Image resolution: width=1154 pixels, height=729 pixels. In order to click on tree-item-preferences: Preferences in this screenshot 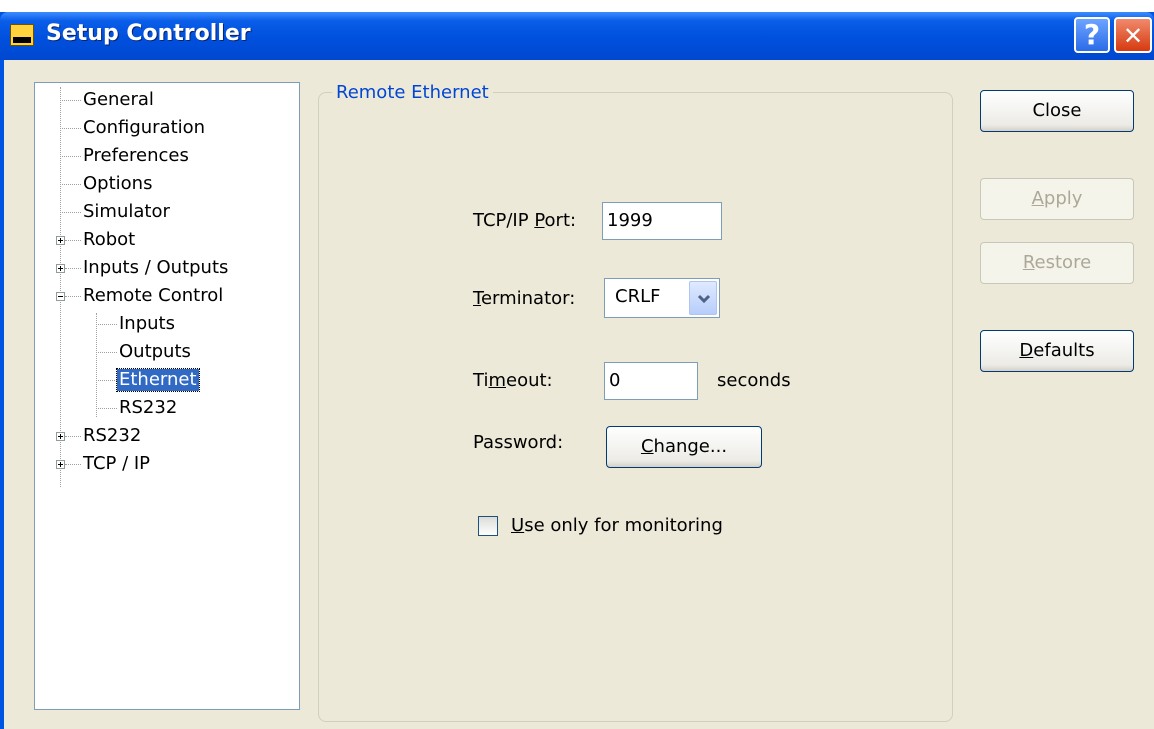, I will do `click(165, 156)`.